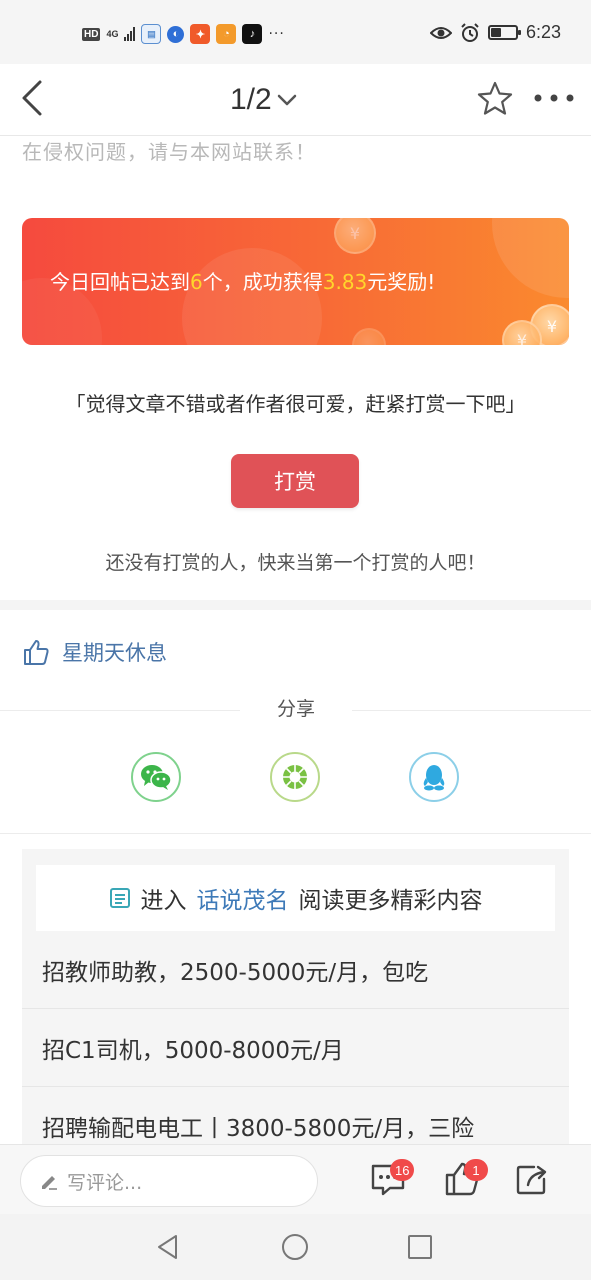 This screenshot has width=591, height=1280. What do you see at coordinates (130, 34) in the screenshot?
I see `signal-icon` at bounding box center [130, 34].